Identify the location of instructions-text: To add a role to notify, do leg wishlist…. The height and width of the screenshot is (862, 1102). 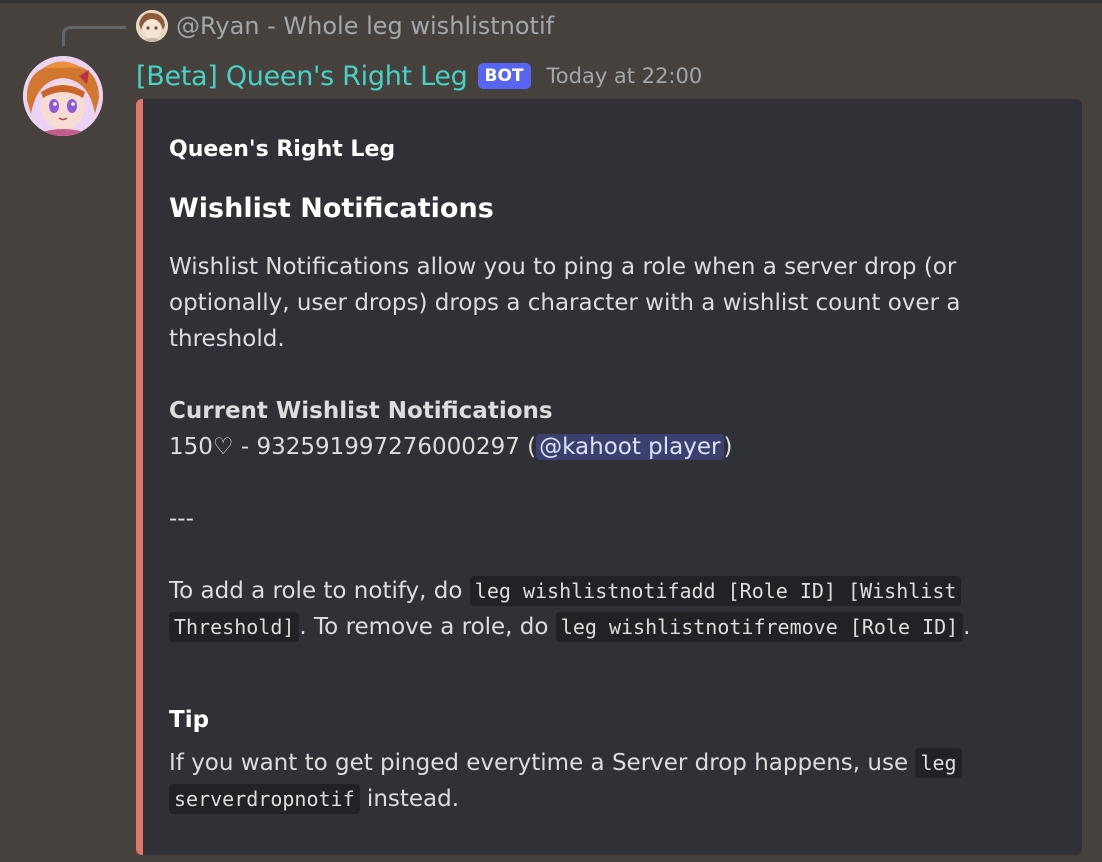
(609, 609).